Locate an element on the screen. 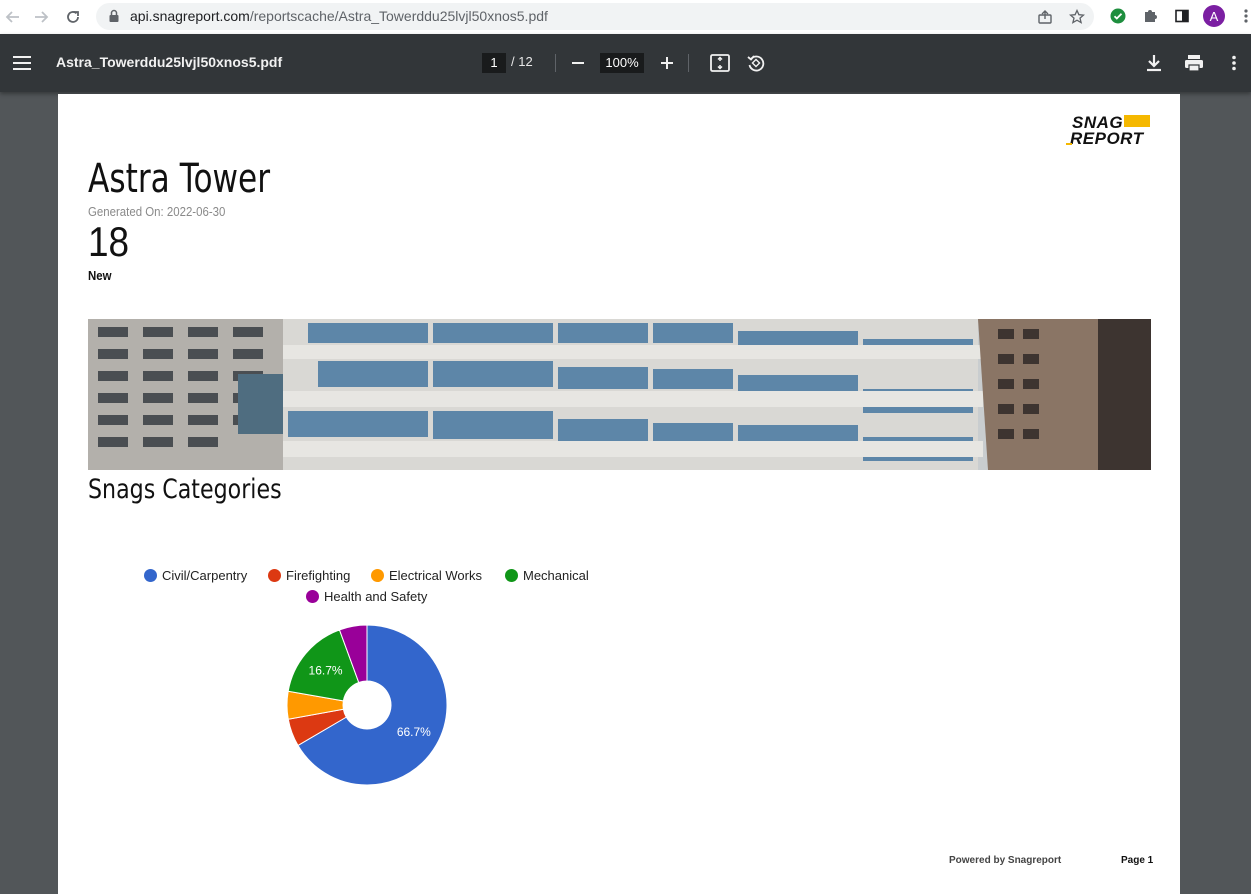  legend-item-mechanical: Mechanical is located at coordinates (547, 575).